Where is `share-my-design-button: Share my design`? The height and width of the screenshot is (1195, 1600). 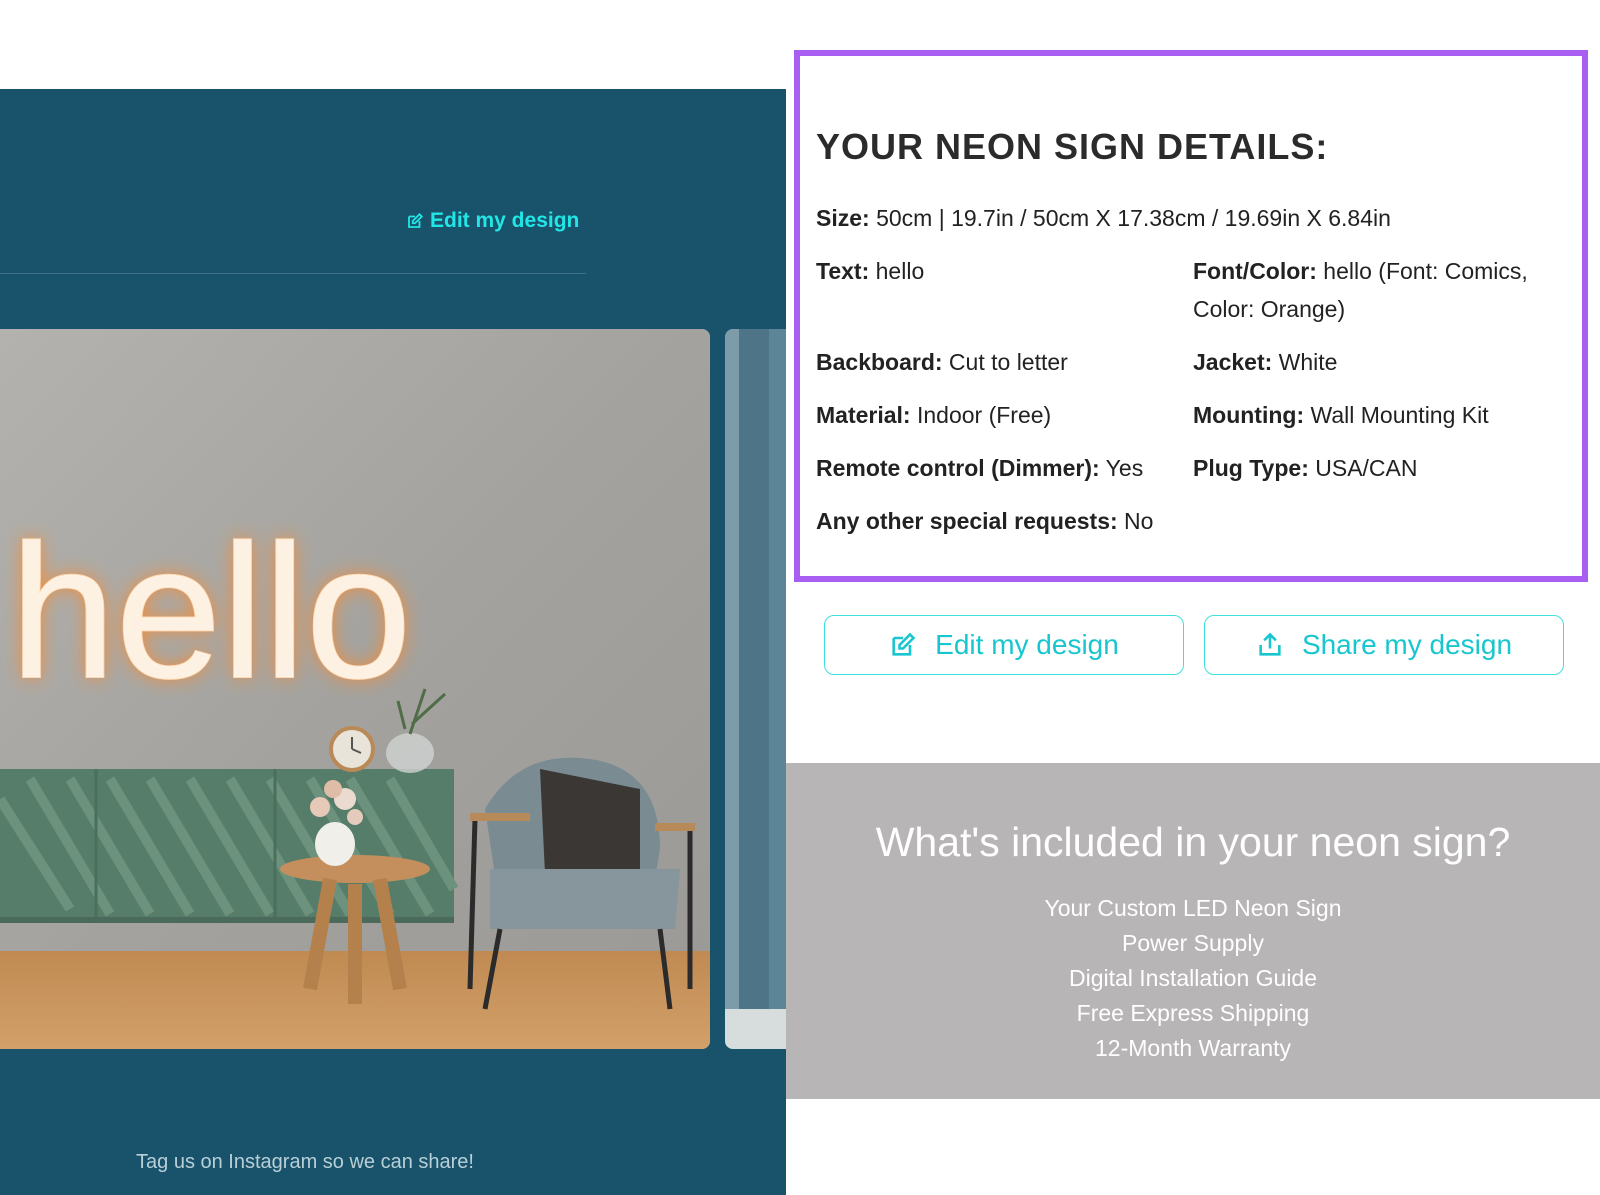
share-my-design-button: Share my design is located at coordinates (1384, 645).